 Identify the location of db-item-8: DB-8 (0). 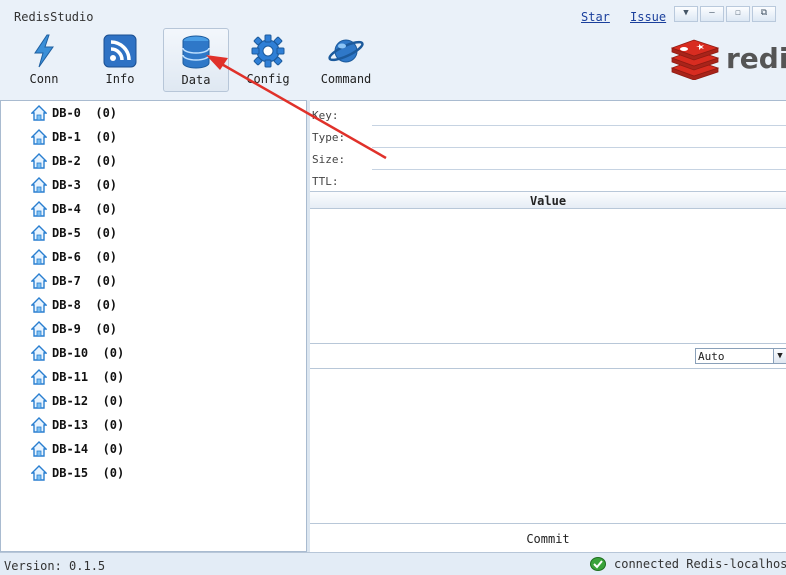
(74, 305).